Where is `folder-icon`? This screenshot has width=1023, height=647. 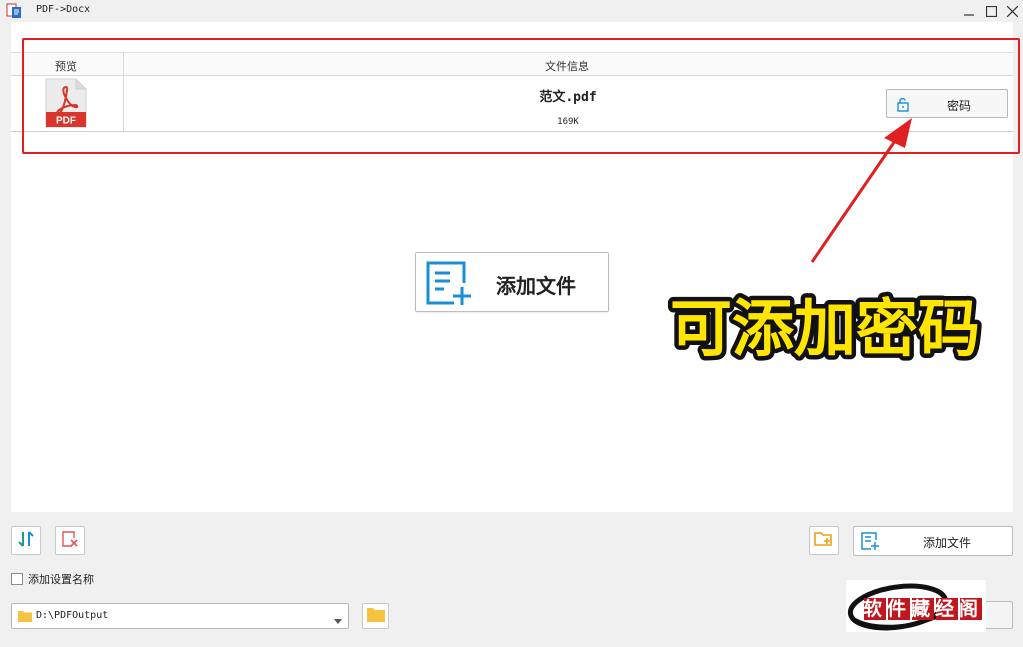
folder-icon is located at coordinates (25, 617).